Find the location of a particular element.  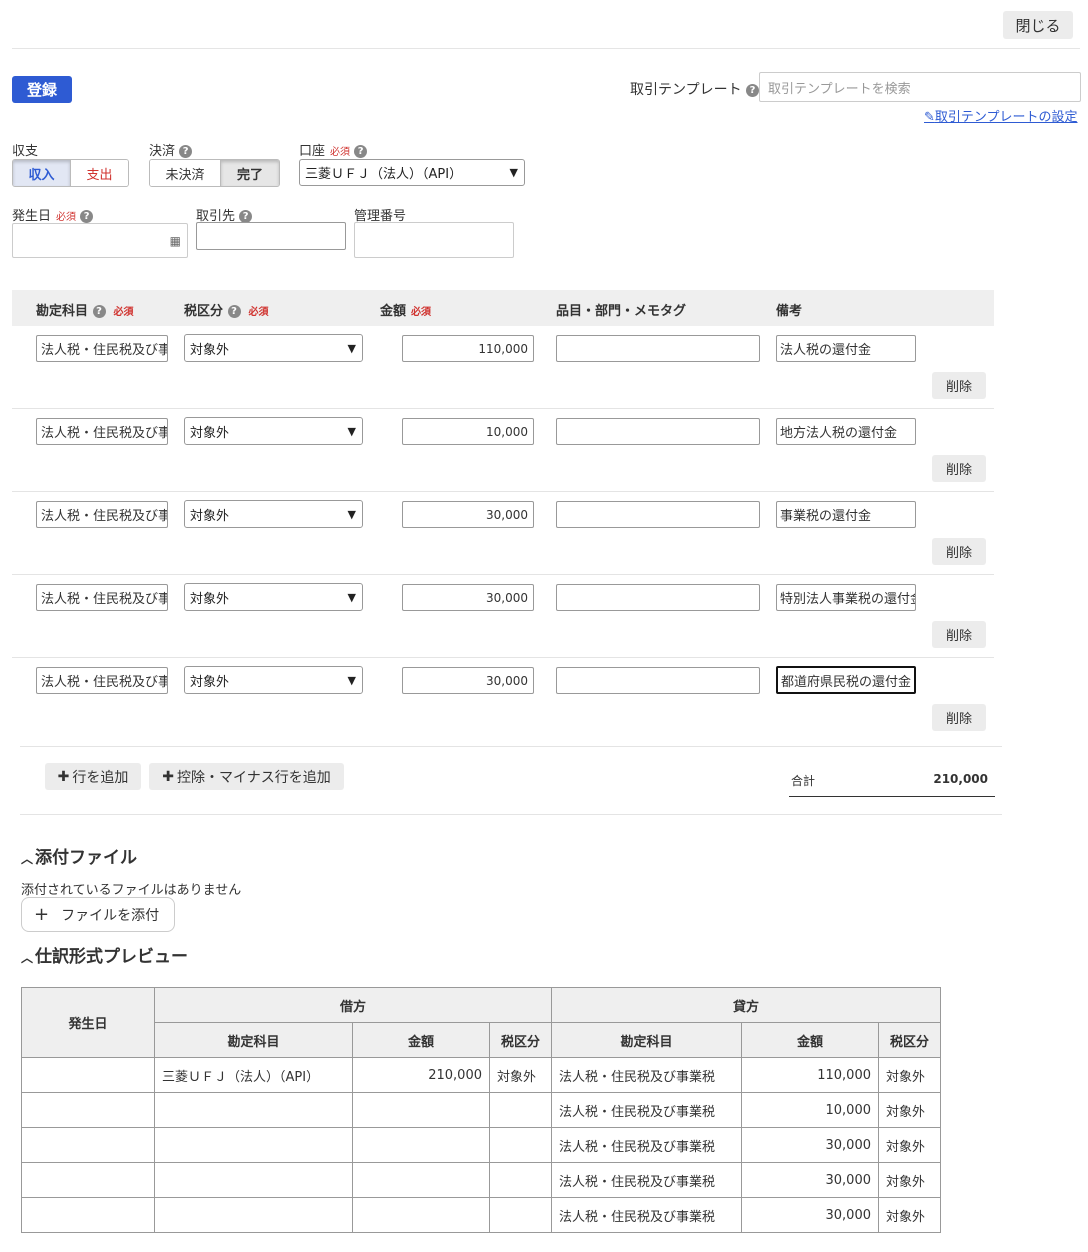

preview-credit-header: 貸方 is located at coordinates (746, 1005).